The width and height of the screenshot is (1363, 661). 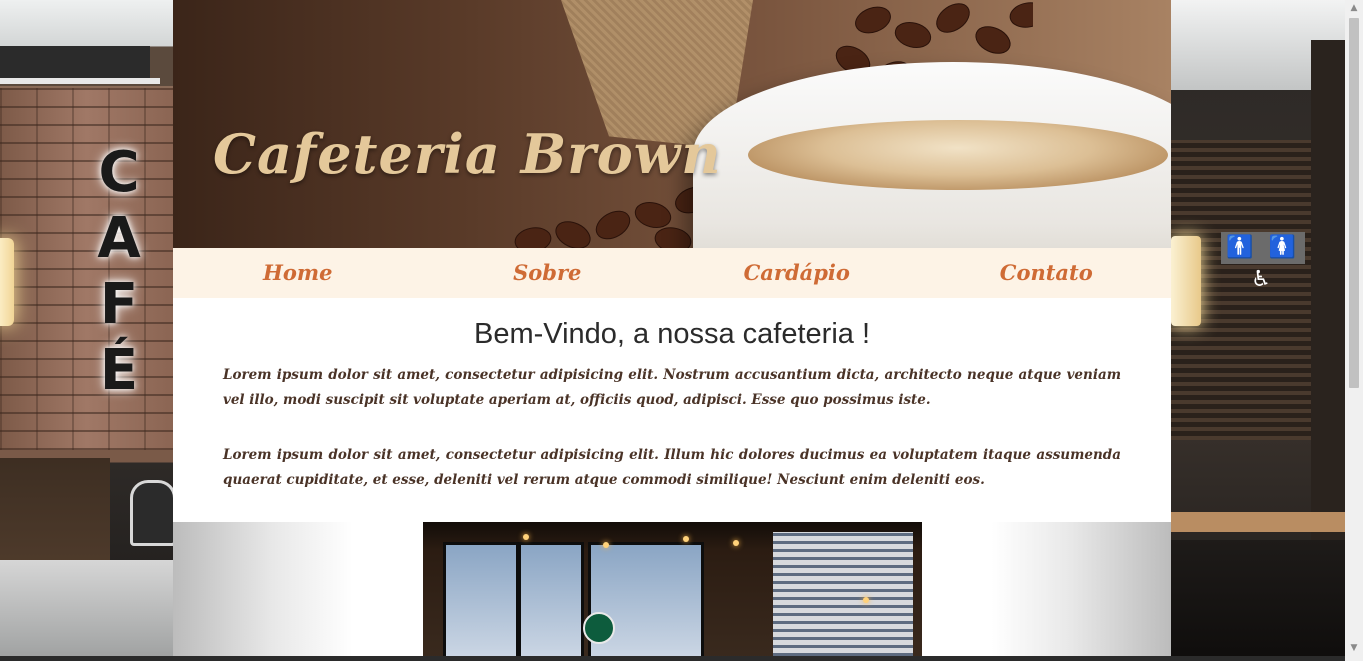 I want to click on restroom-sign-icon: 🚹 🚺 ♿, so click(x=1263, y=262).